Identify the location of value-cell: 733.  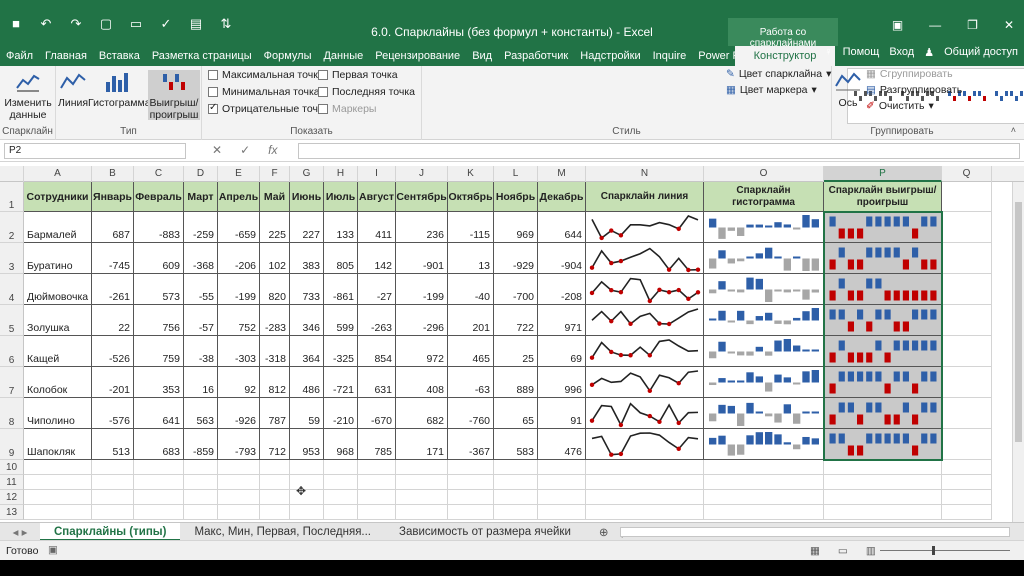
(307, 289).